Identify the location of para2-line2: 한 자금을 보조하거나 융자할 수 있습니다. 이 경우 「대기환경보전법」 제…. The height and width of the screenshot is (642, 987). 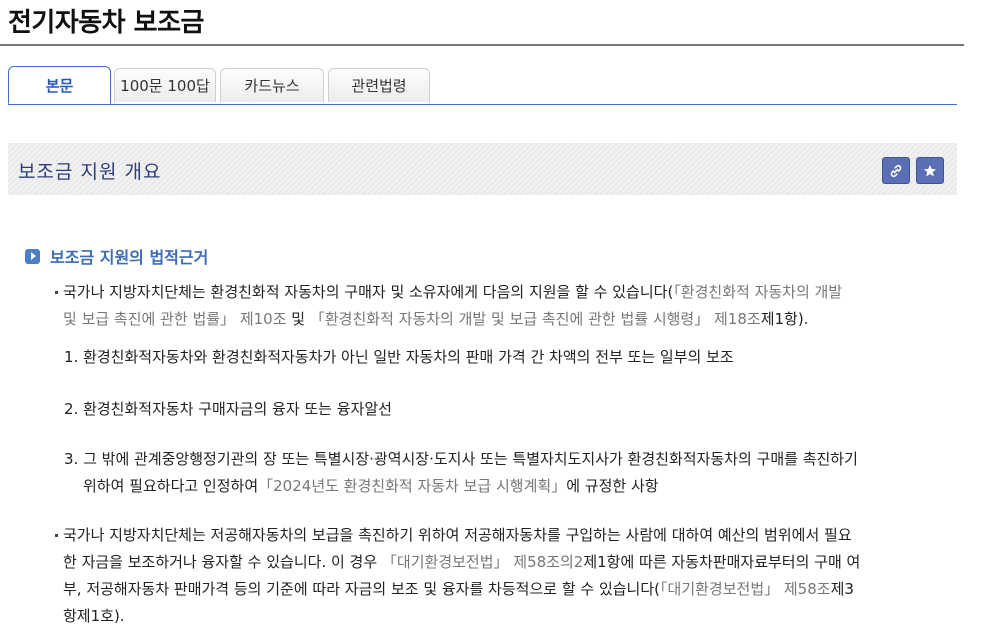
(500, 562).